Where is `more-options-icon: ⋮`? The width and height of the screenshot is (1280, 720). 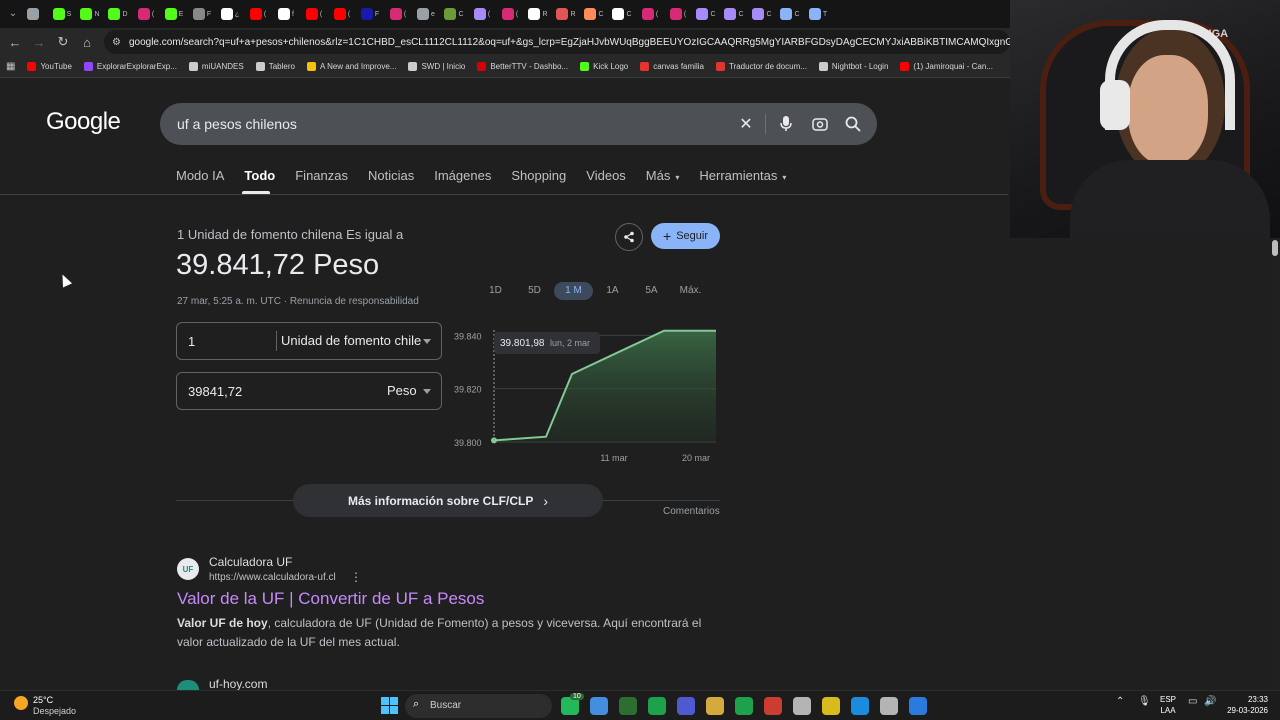 more-options-icon: ⋮ is located at coordinates (356, 577).